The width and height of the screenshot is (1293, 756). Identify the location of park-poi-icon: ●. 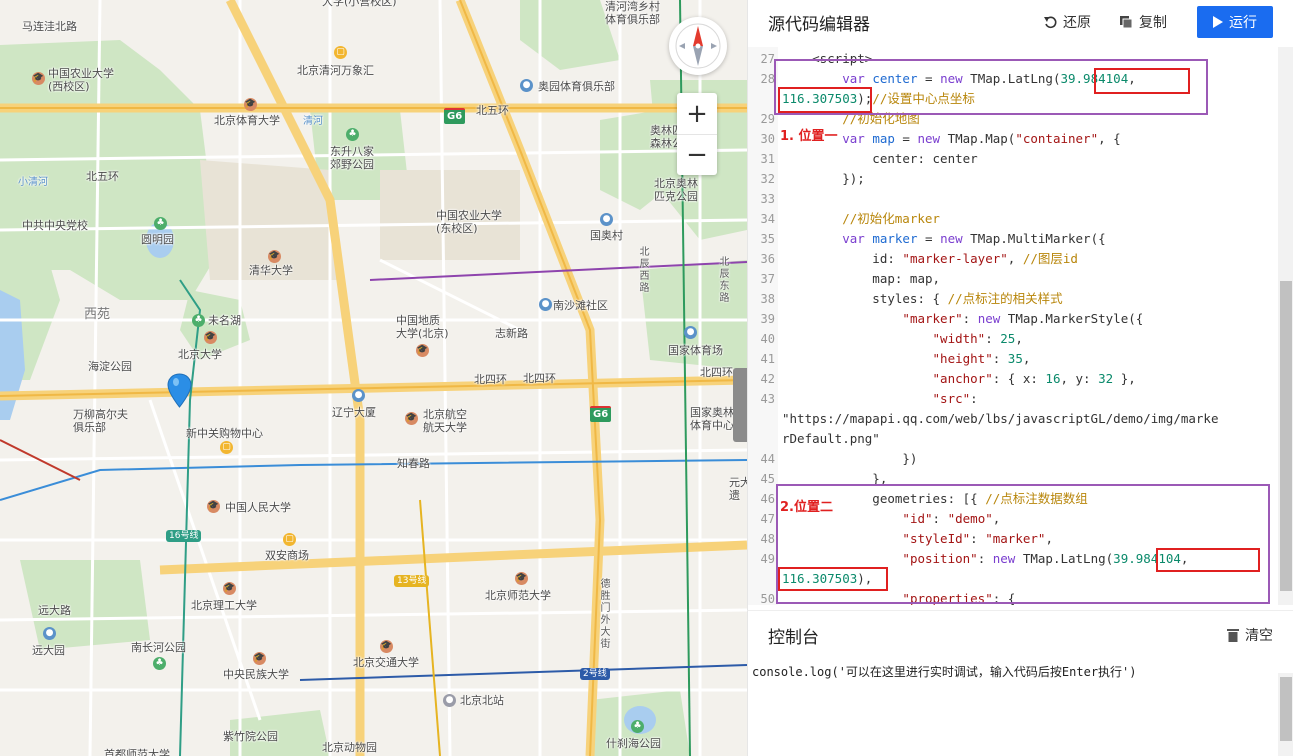
(49, 633).